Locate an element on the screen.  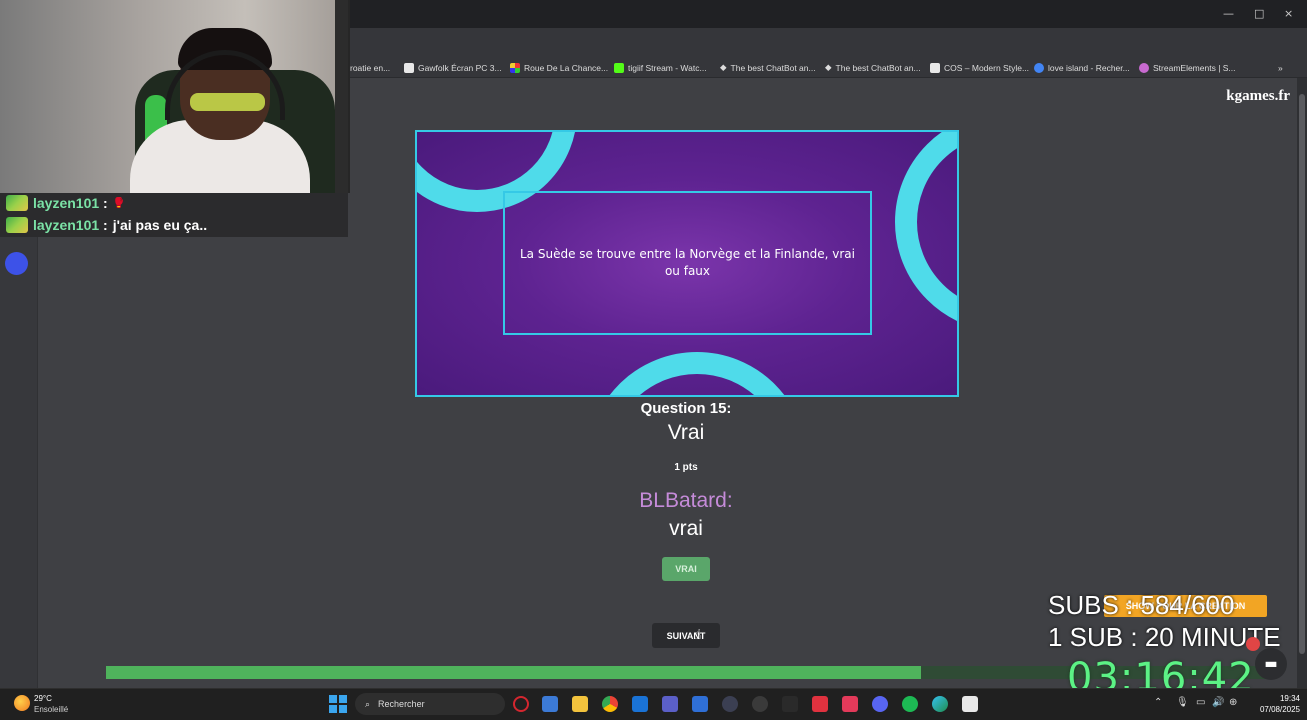
chat-text: 🥊 is located at coordinates (119, 203).